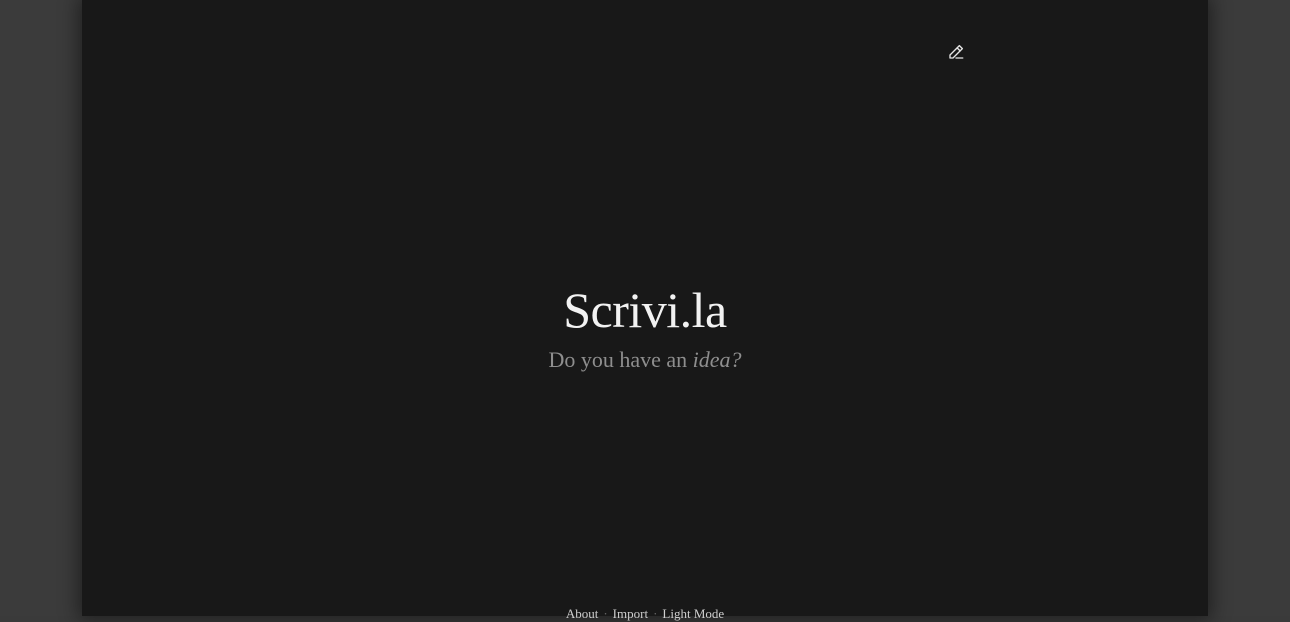 This screenshot has width=1290, height=622. I want to click on new-note-button, so click(956, 52).